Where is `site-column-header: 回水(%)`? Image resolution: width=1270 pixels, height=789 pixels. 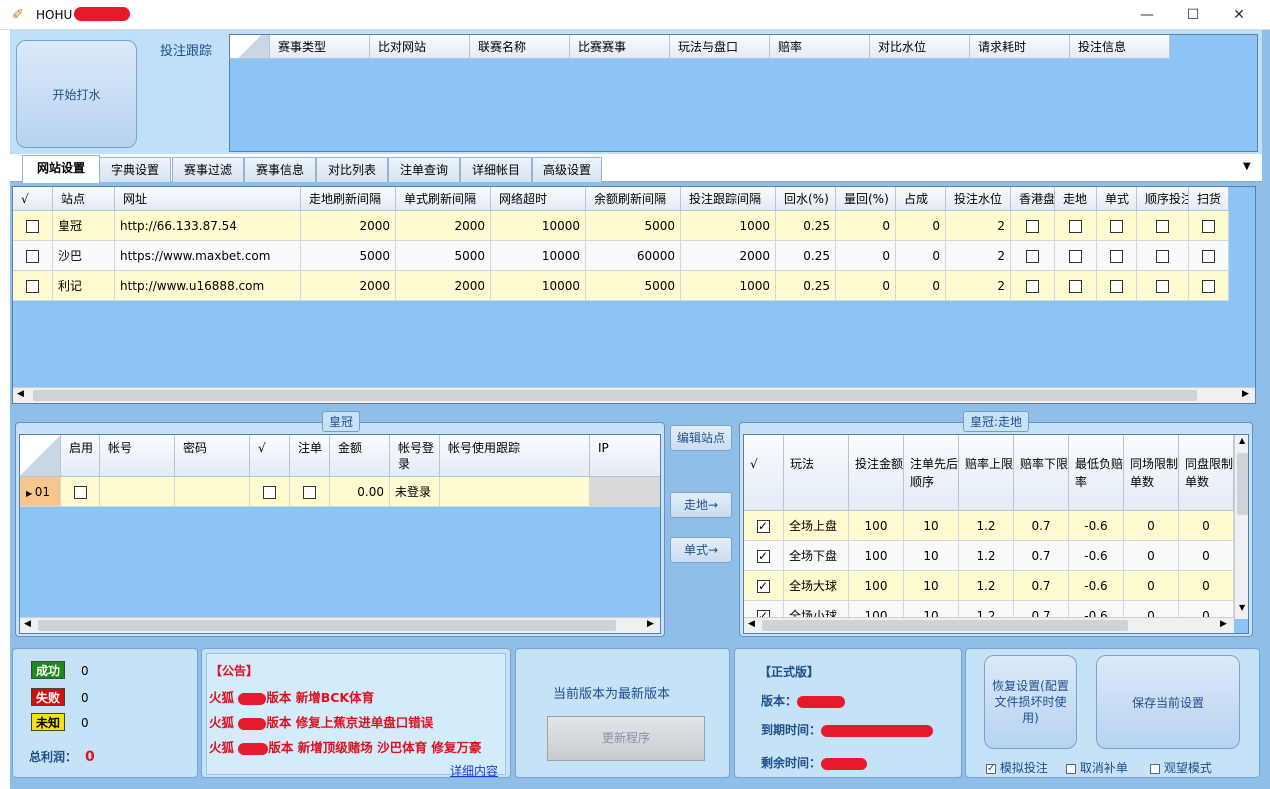
site-column-header: 回水(%) is located at coordinates (806, 199).